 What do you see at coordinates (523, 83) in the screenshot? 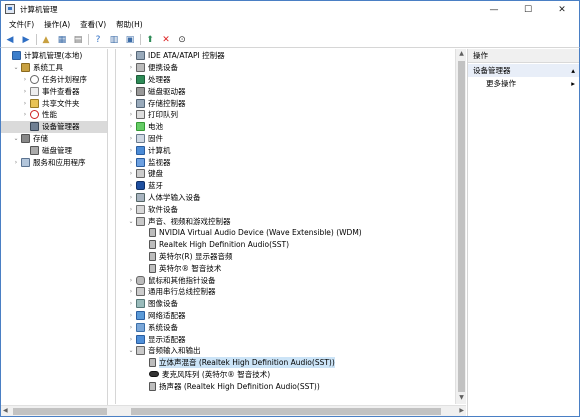
I see `more-actions-item: 更多操作 ▸` at bounding box center [523, 83].